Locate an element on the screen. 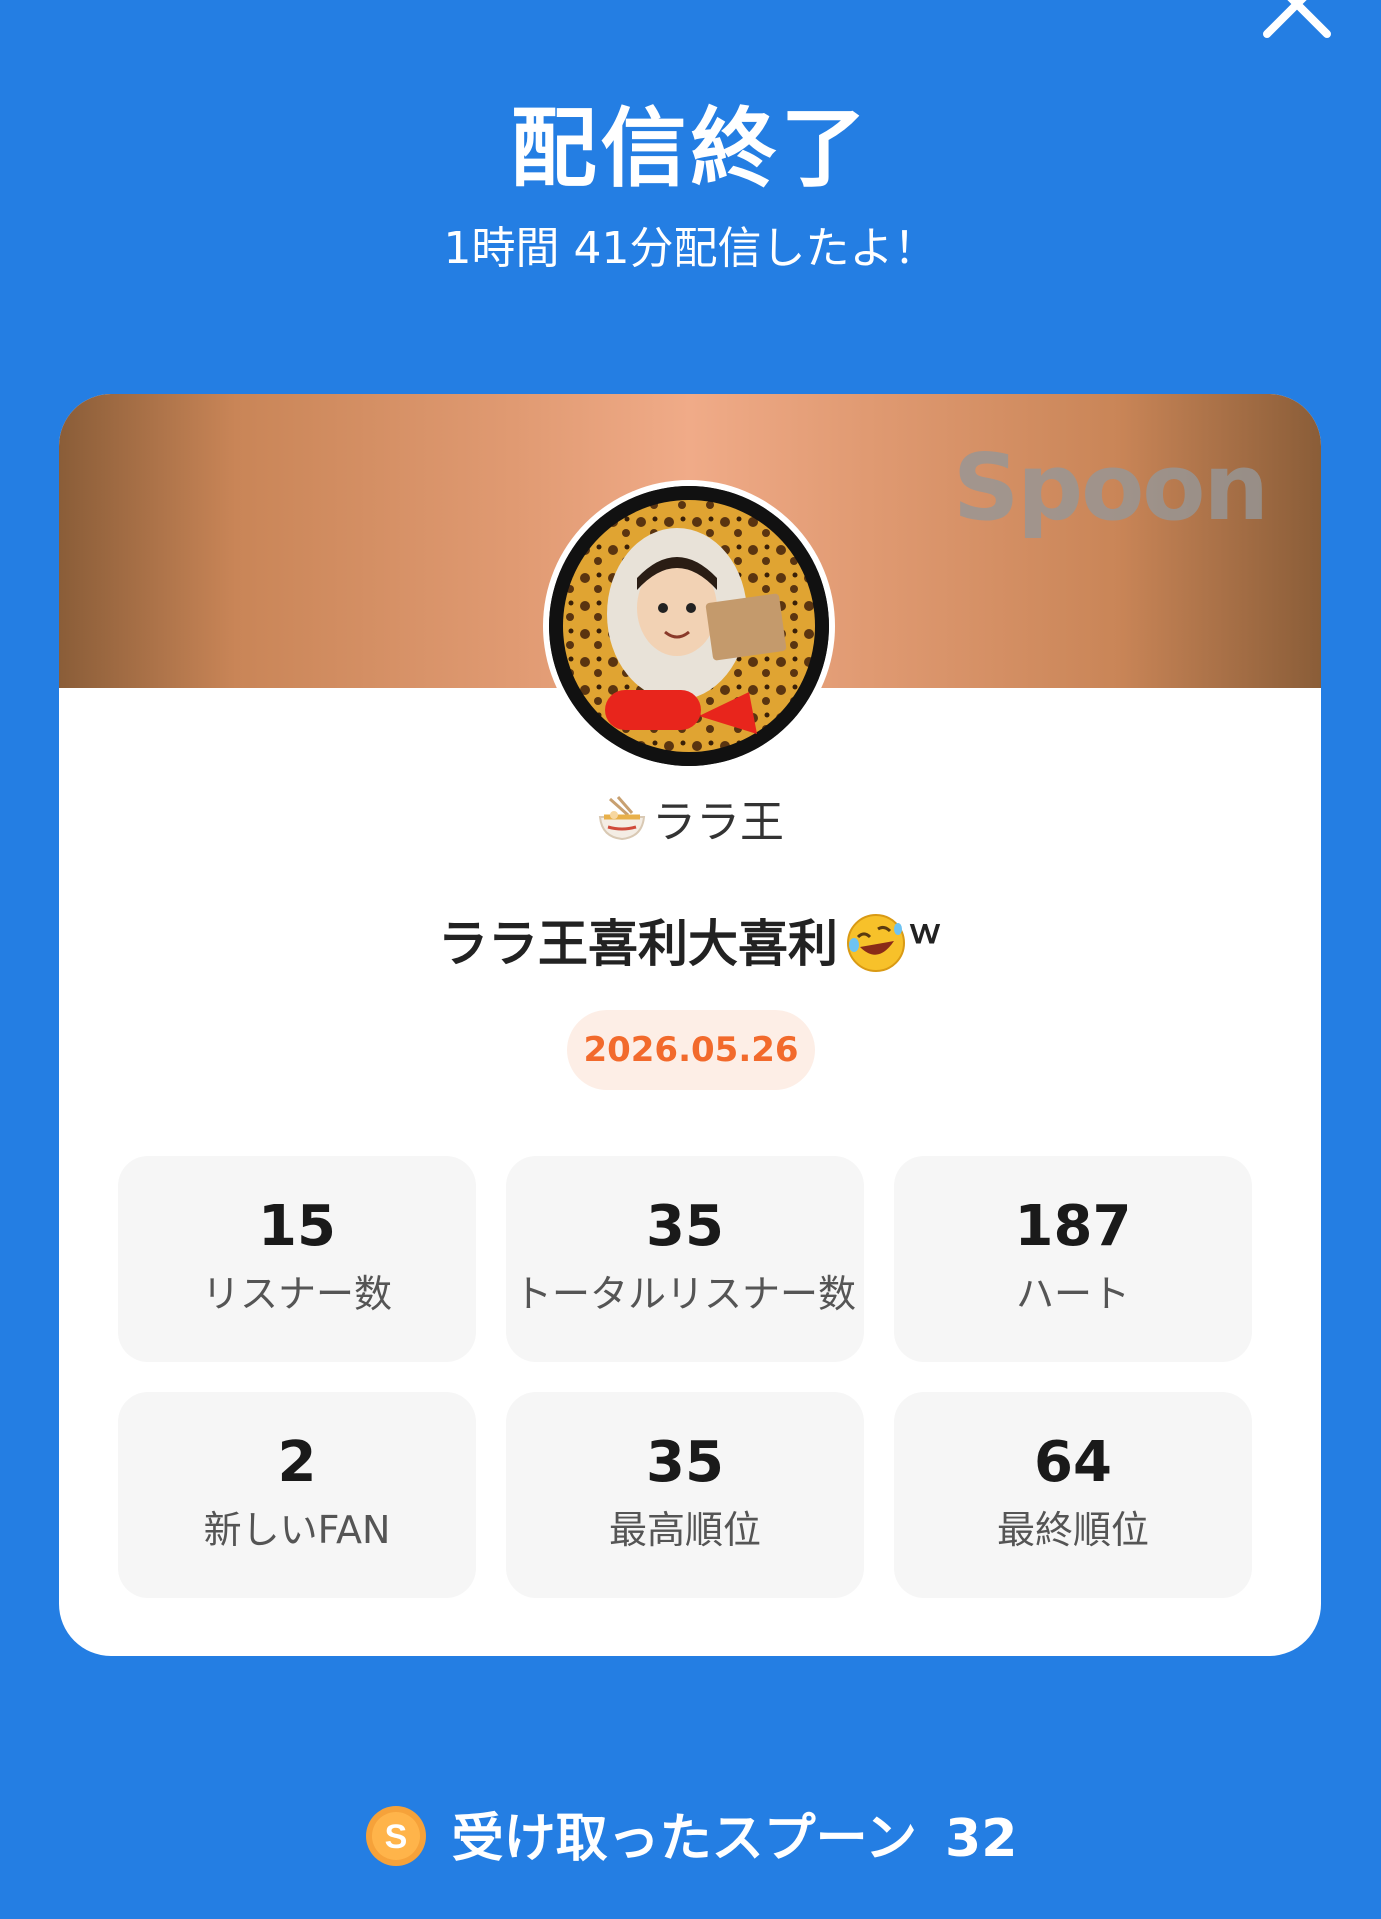 Image resolution: width=1381 pixels, height=1919 pixels. stat-total-listeners: 35 トータルリスナー数 is located at coordinates (685, 1259).